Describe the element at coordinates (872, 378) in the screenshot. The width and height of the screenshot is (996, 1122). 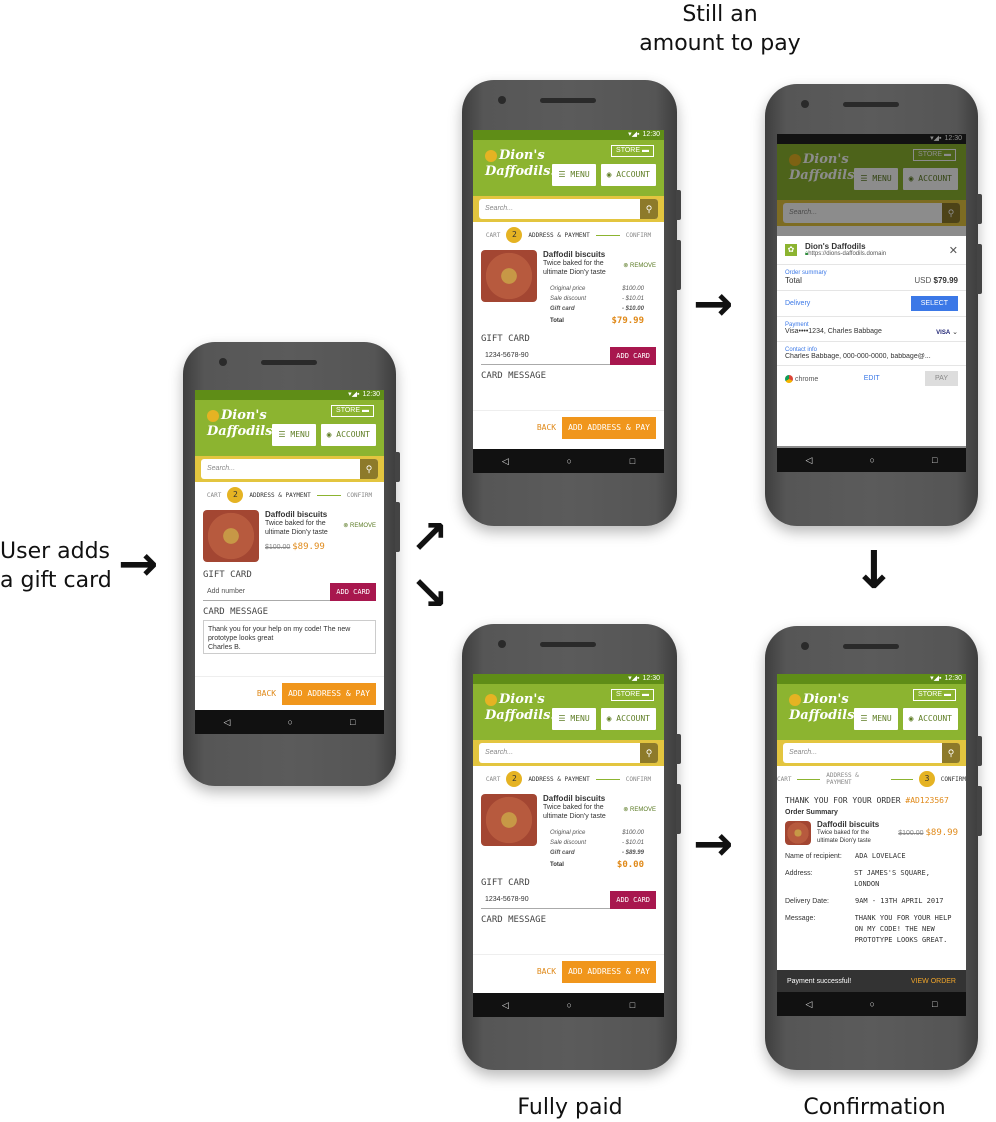
I see `edit-button: EDIT` at that location.